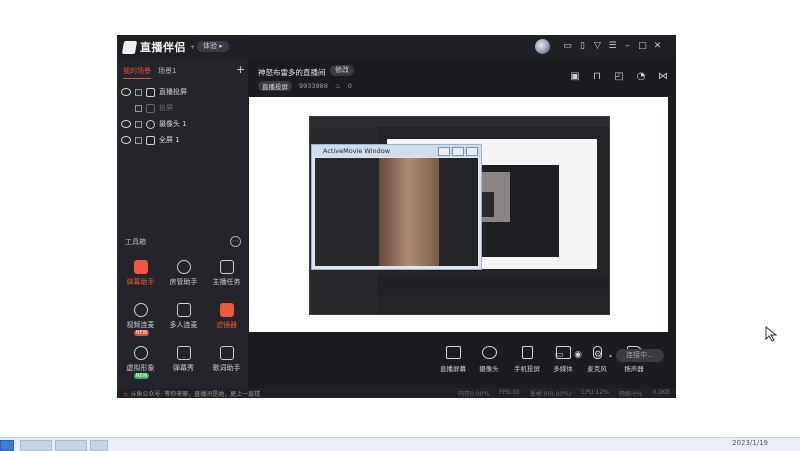 The image size is (800, 451). I want to click on tab-my-scenes: 我的场景, so click(137, 72).